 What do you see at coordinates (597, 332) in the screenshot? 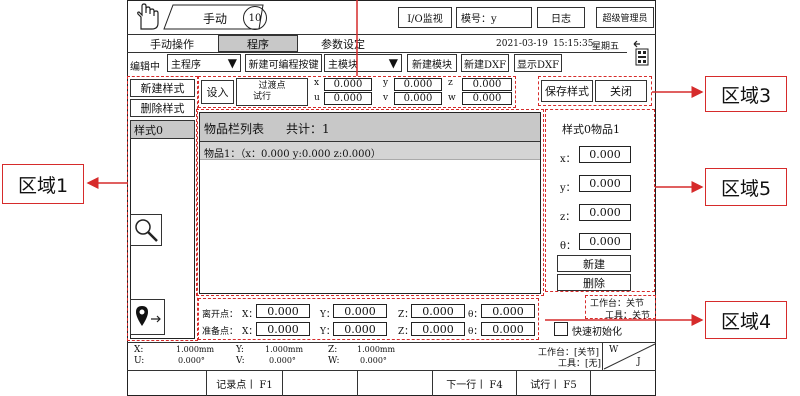
I see `fast-init-label: 快速初始化` at bounding box center [597, 332].